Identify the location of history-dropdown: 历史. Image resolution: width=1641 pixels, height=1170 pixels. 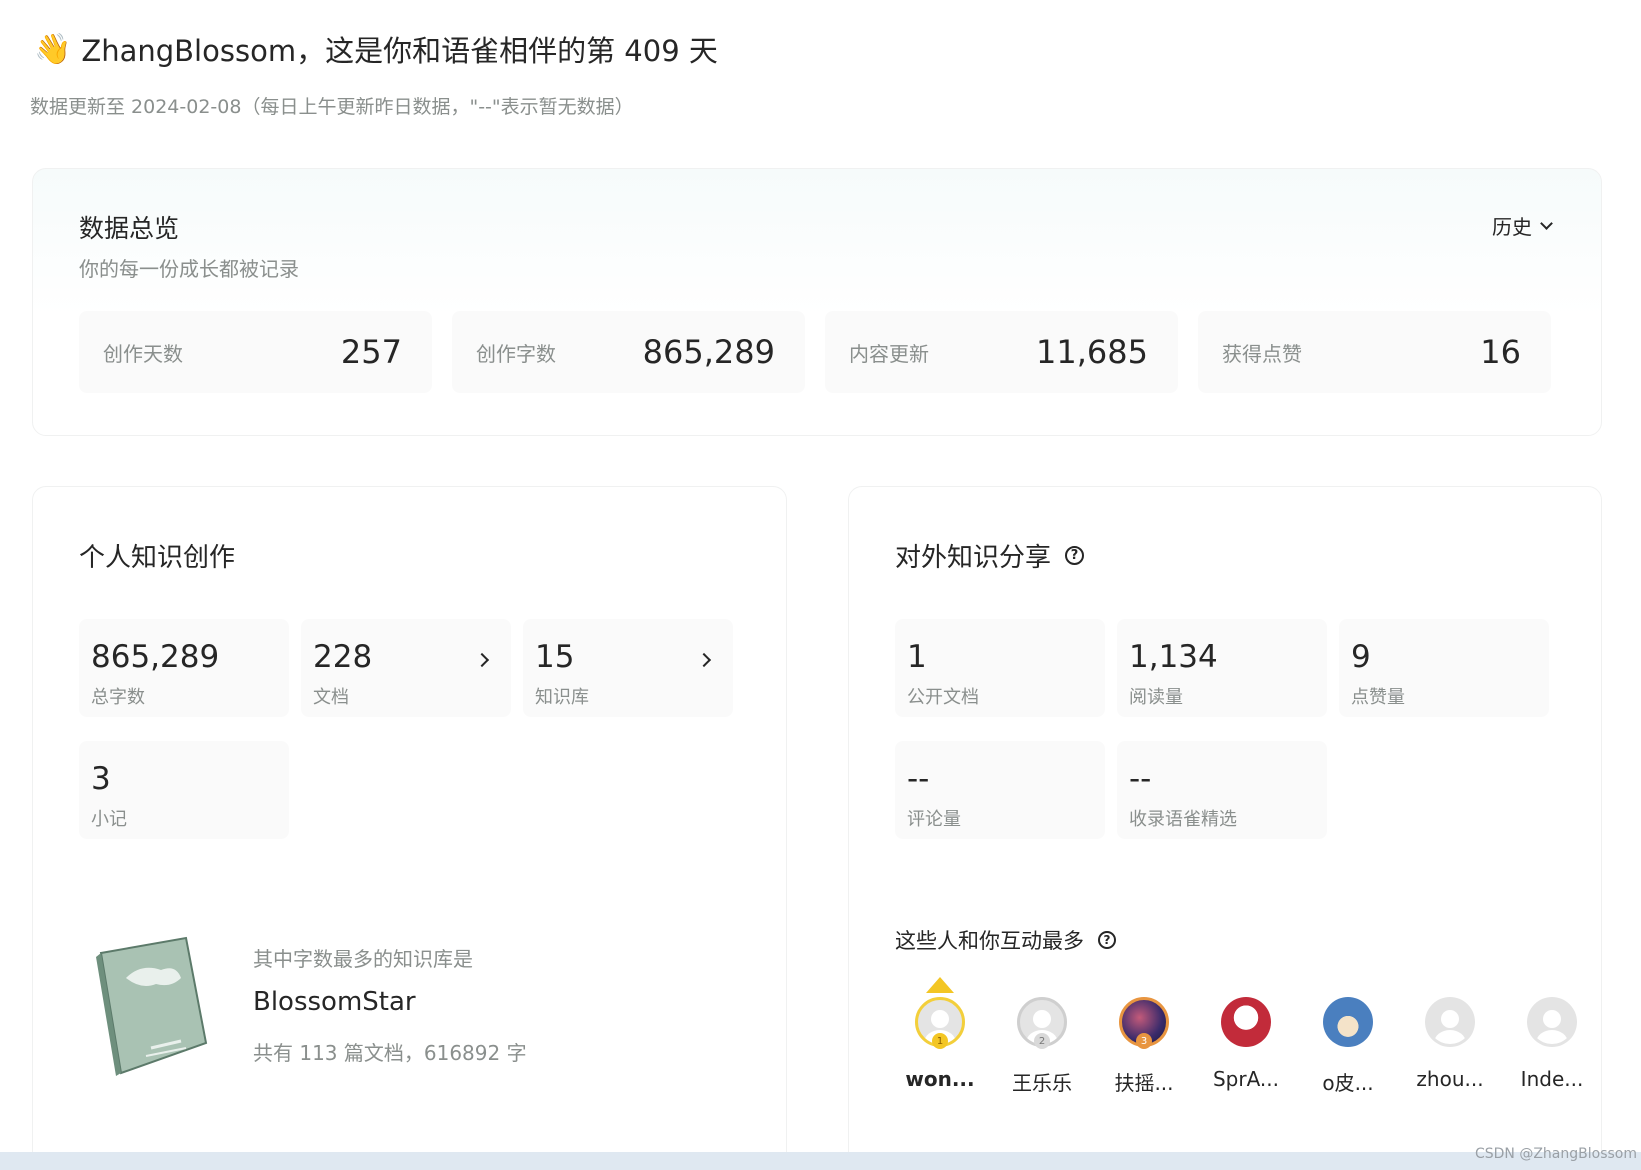
(1522, 225).